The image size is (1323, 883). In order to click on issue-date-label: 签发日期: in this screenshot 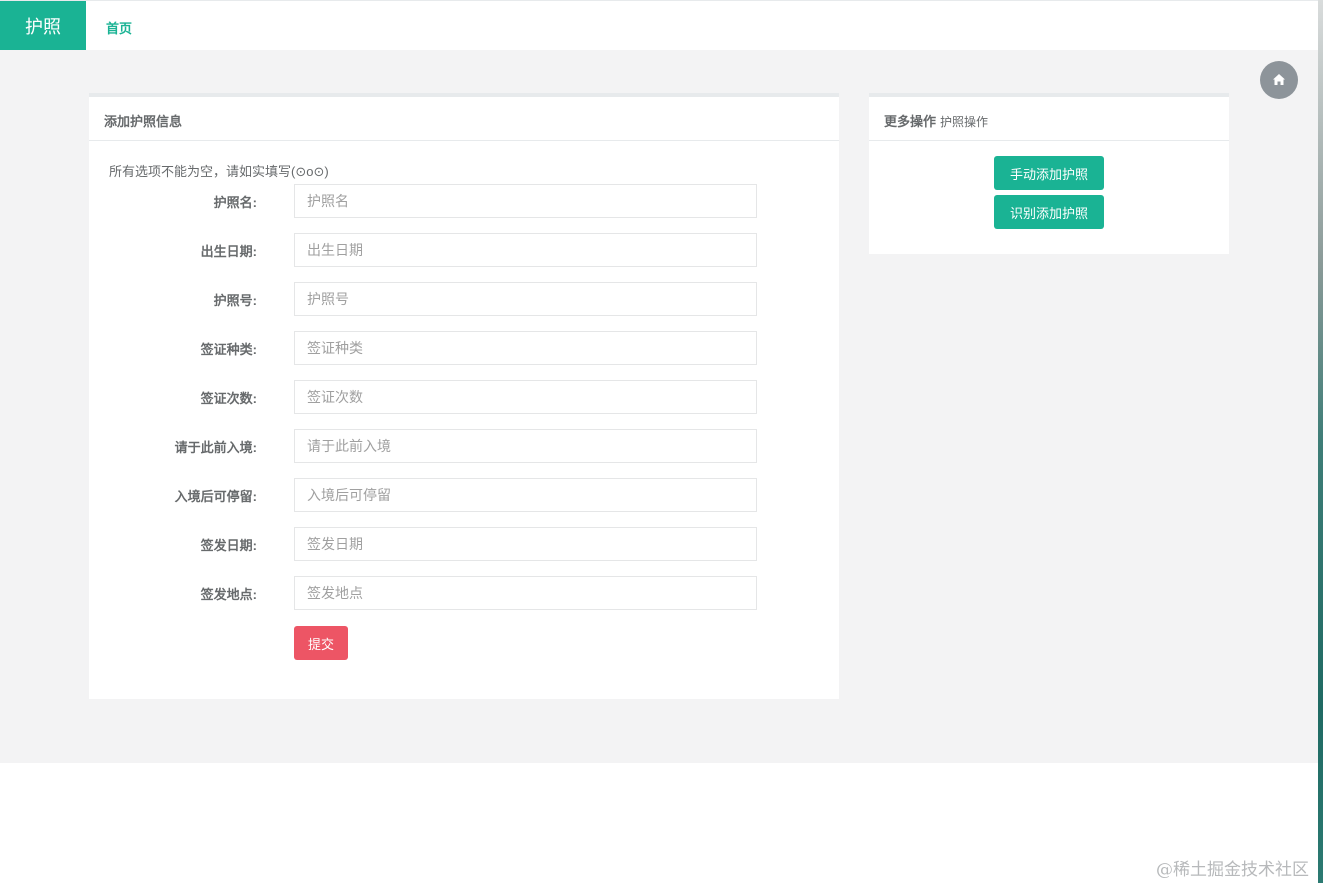, I will do `click(228, 545)`.